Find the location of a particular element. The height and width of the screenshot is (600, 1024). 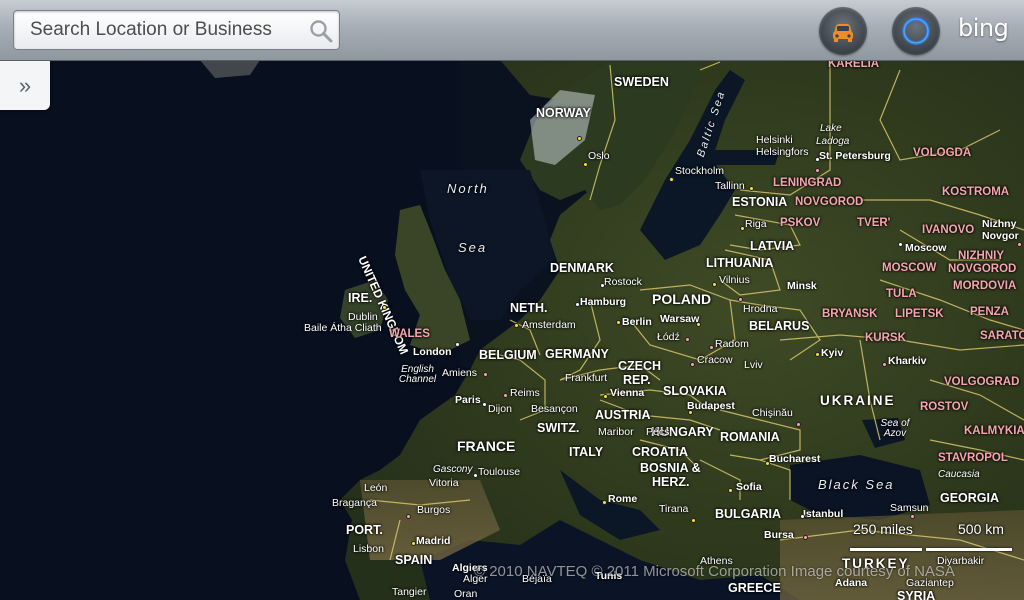

sea-label: Sea of Azov is located at coordinates (895, 428).